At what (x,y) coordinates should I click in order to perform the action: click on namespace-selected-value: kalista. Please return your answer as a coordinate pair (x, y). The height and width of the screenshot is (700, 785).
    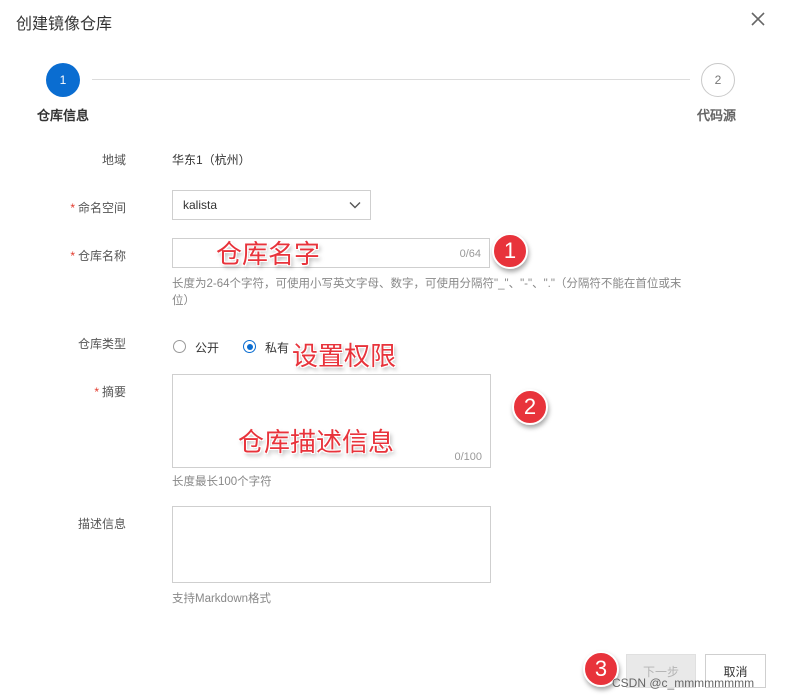
    Looking at the image, I should click on (200, 205).